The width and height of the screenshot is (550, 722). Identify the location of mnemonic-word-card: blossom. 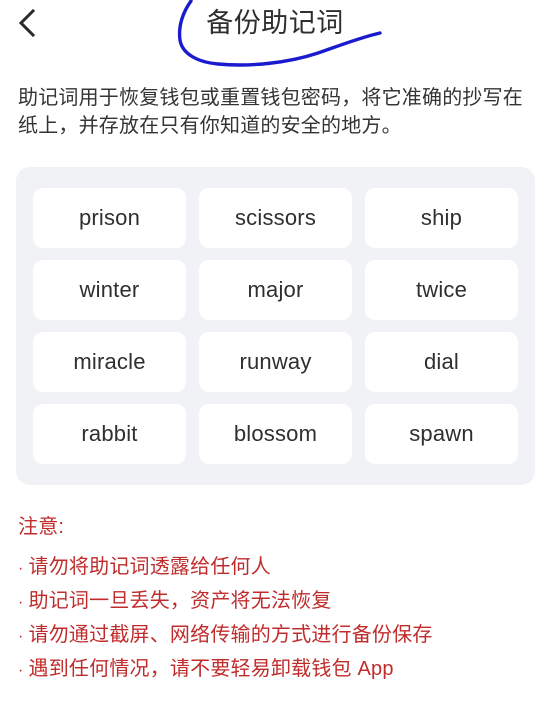
(275, 434).